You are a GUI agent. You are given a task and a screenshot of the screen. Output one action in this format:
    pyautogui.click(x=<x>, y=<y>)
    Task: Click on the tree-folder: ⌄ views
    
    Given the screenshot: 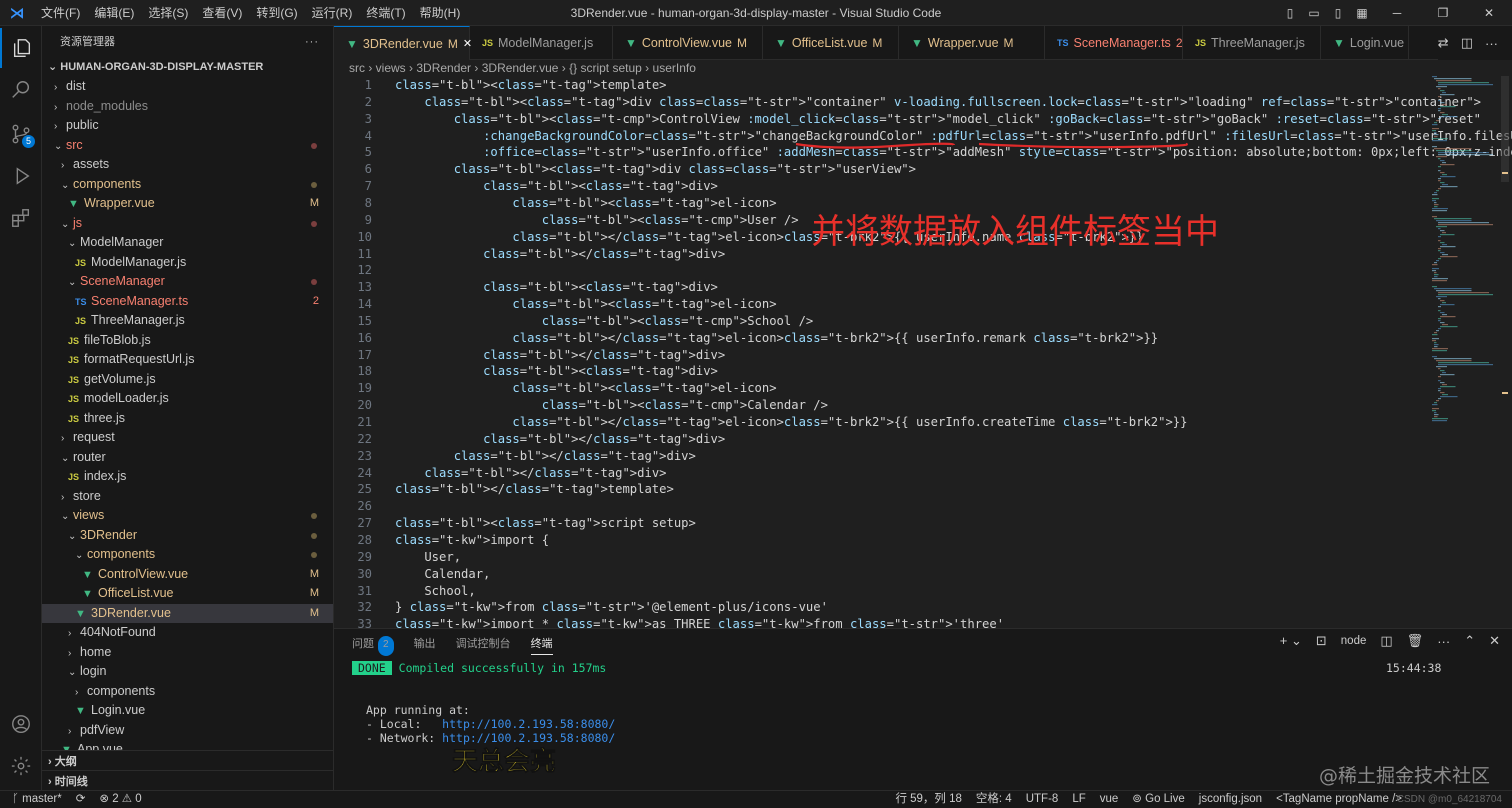 What is the action you would take?
    pyautogui.click(x=187, y=516)
    